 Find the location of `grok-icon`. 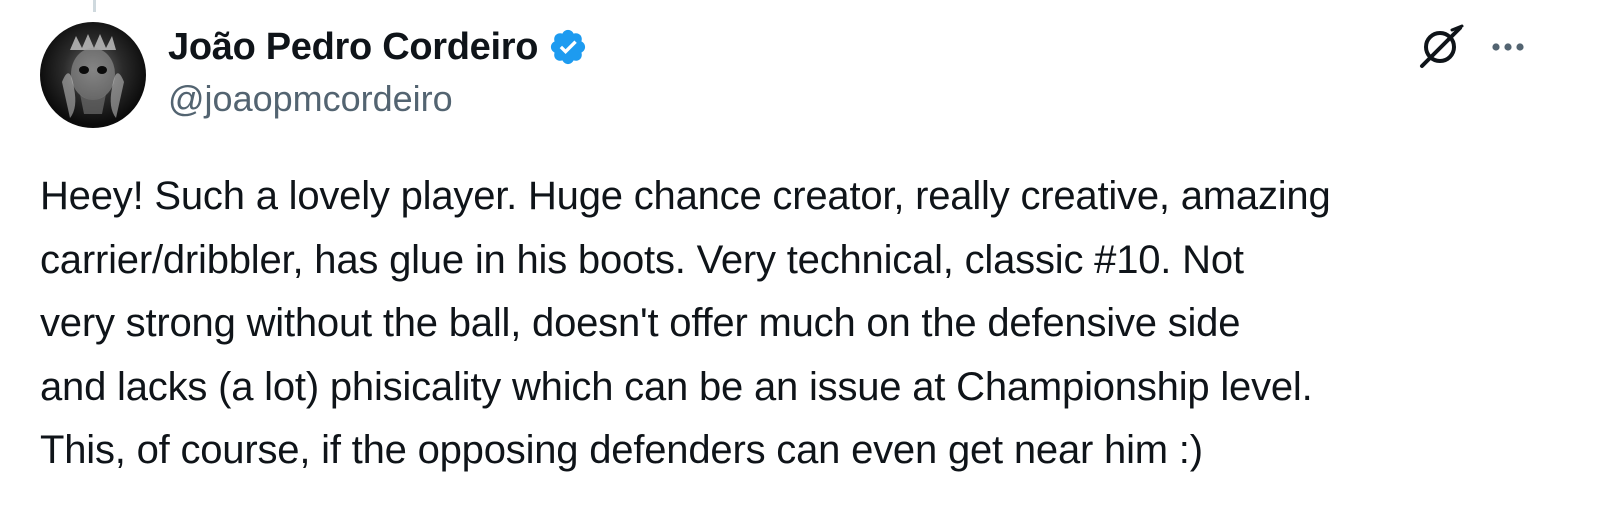

grok-icon is located at coordinates (1440, 47).